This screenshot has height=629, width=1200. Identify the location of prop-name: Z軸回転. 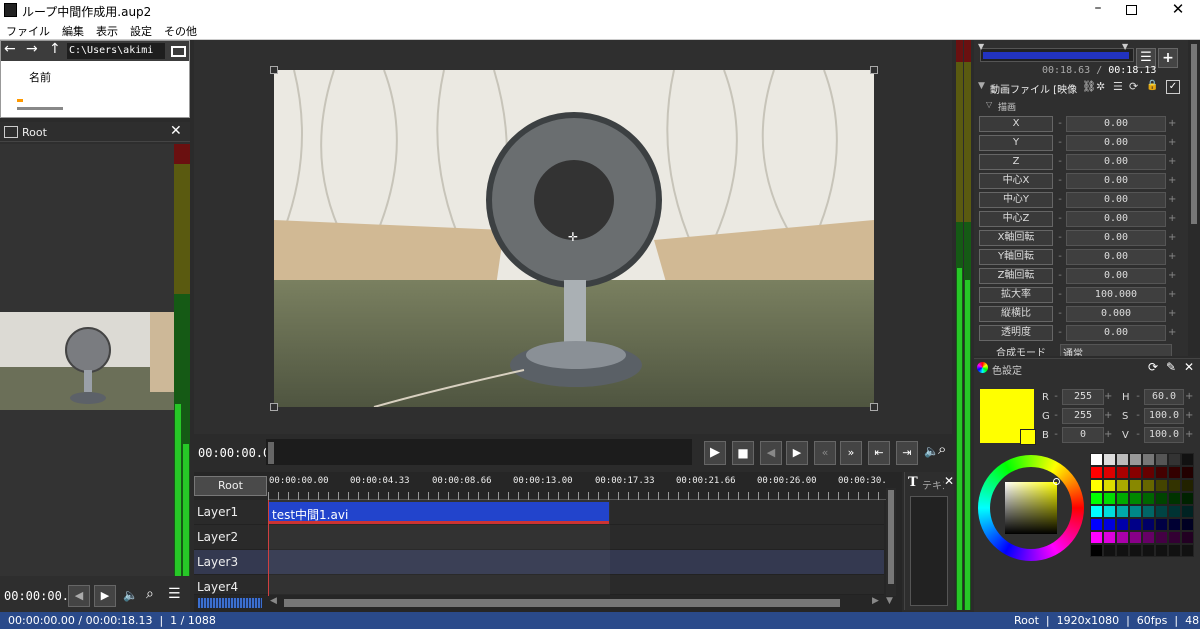
(1016, 276).